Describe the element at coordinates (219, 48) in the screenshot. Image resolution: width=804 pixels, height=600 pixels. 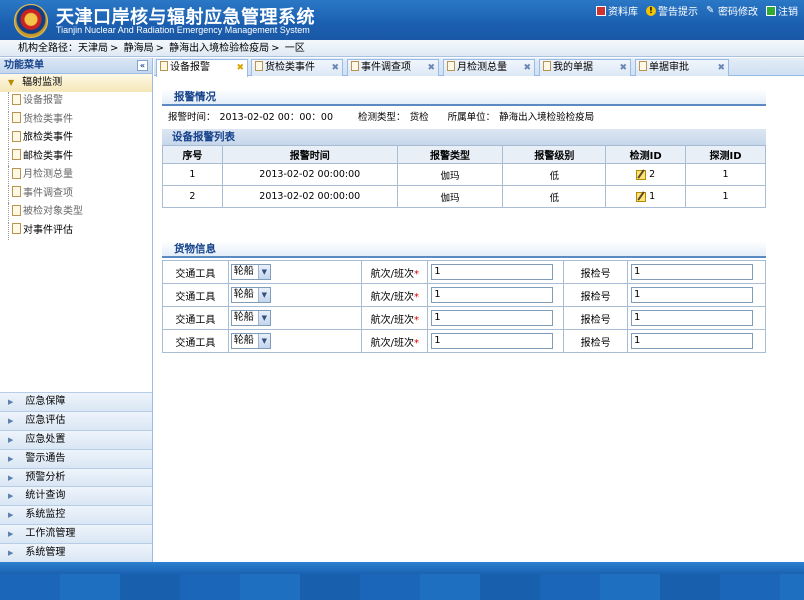
I see `breadcrumb-item: 静海出入境检验检疫局` at that location.